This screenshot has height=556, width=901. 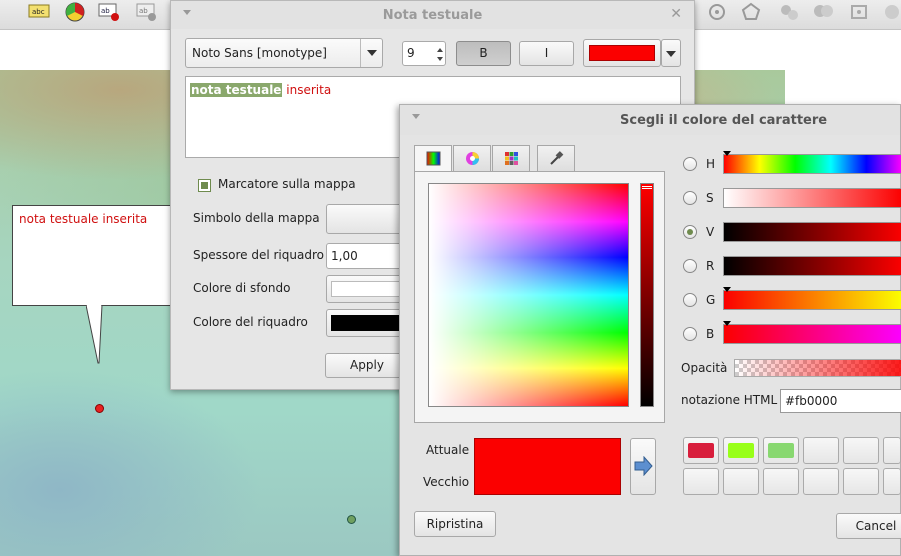 I want to click on digitize-reshape-icon, so click(x=891, y=12).